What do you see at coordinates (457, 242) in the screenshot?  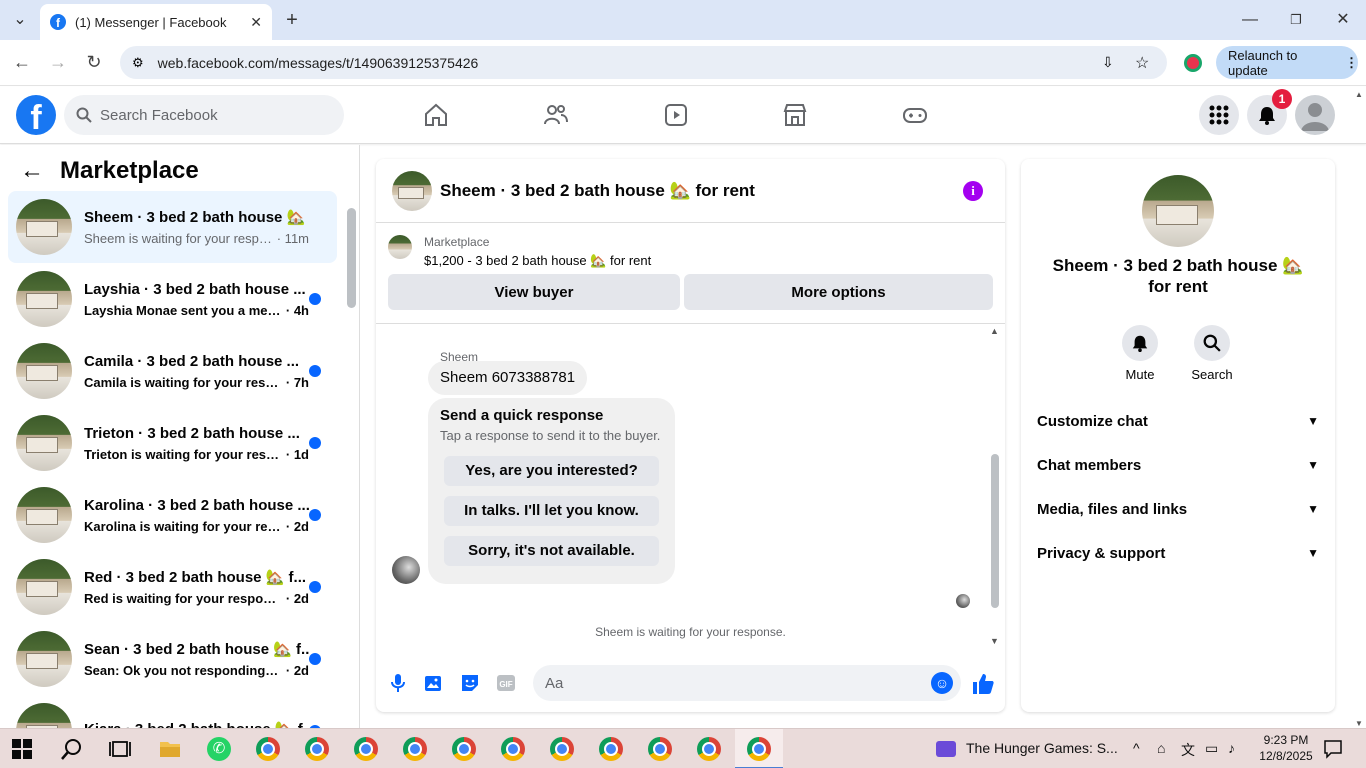 I see `listing-source: Marketplace` at bounding box center [457, 242].